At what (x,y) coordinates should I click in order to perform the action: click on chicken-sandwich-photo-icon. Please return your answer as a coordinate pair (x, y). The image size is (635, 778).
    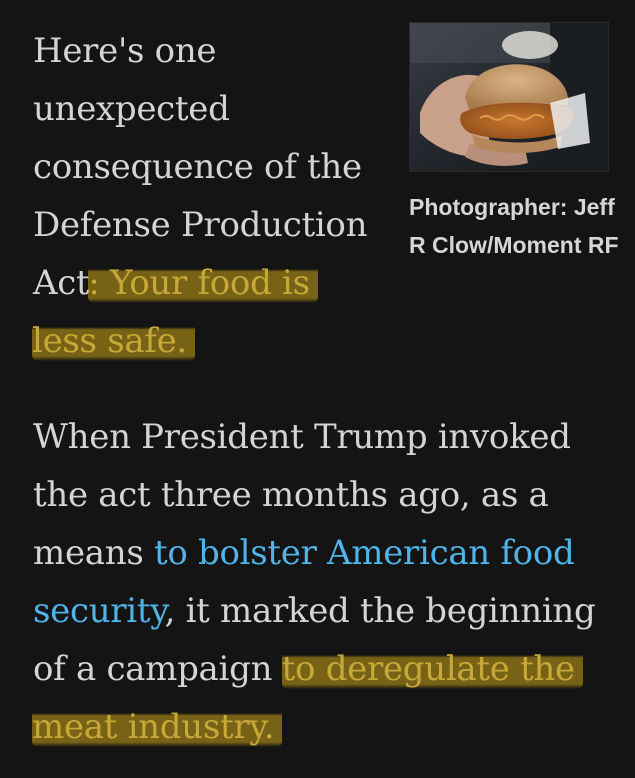
    Looking at the image, I should click on (509, 97).